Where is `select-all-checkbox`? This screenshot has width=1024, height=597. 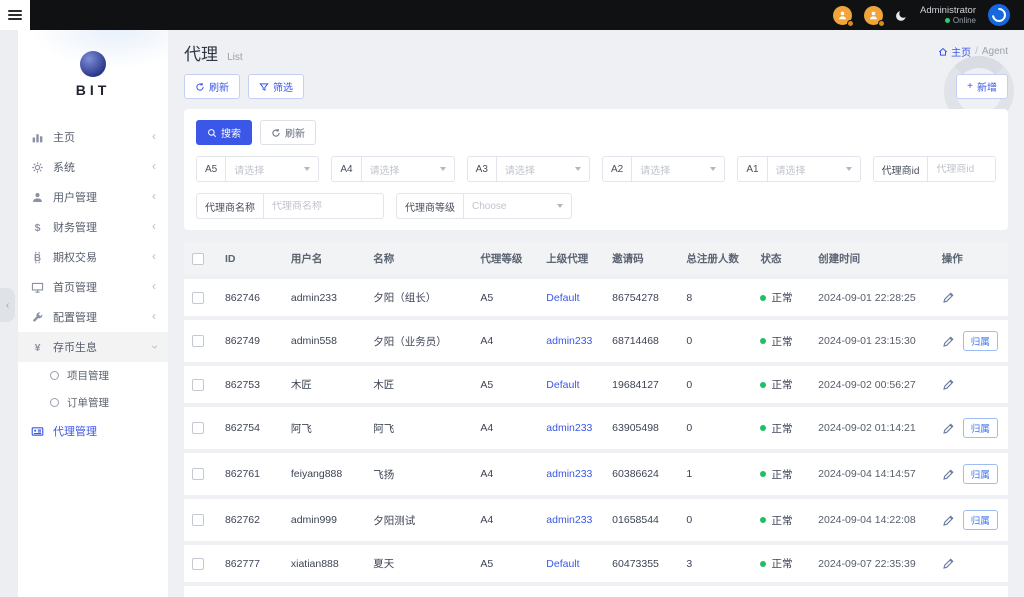 select-all-checkbox is located at coordinates (198, 258).